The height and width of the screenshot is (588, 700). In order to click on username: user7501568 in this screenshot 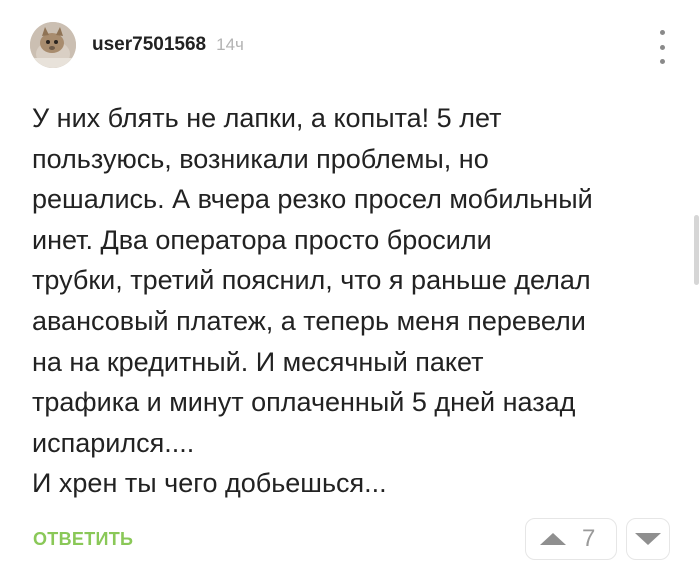, I will do `click(149, 45)`.